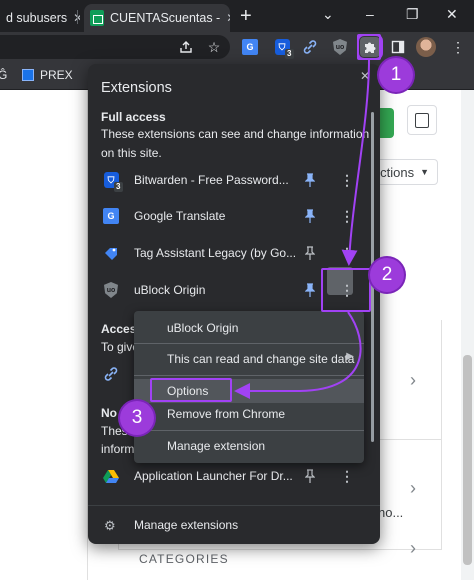 The height and width of the screenshot is (580, 474). What do you see at coordinates (97, 18) in the screenshot?
I see `google-sheets-icon` at bounding box center [97, 18].